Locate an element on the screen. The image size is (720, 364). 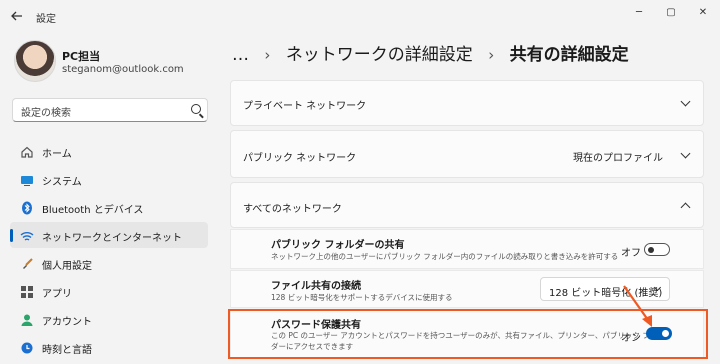
all-networks-card: すべてのネットワーク is located at coordinates (467, 205).